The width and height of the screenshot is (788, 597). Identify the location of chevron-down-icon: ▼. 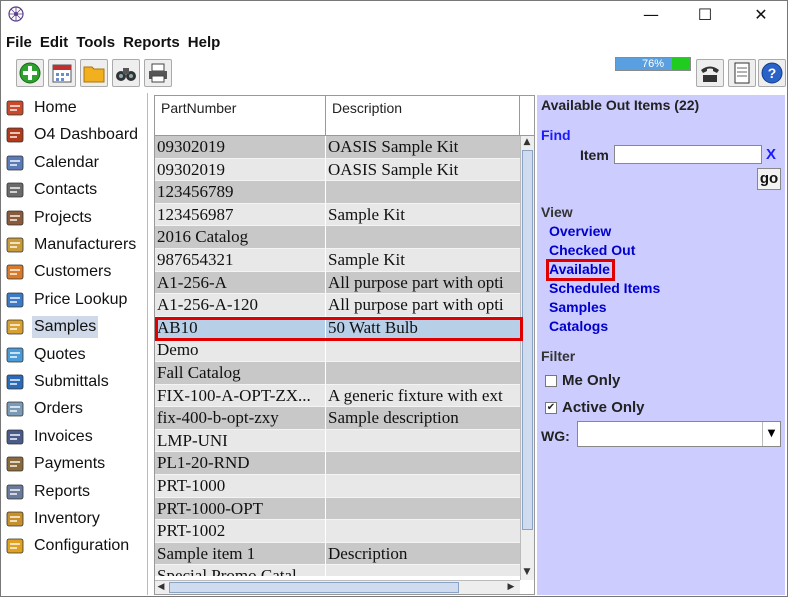
(771, 434).